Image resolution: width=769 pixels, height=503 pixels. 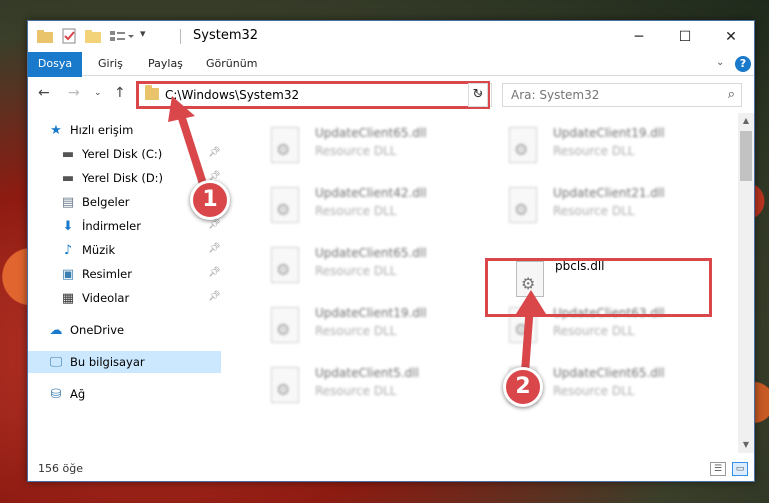 I want to click on title-separator, so click(x=180, y=36).